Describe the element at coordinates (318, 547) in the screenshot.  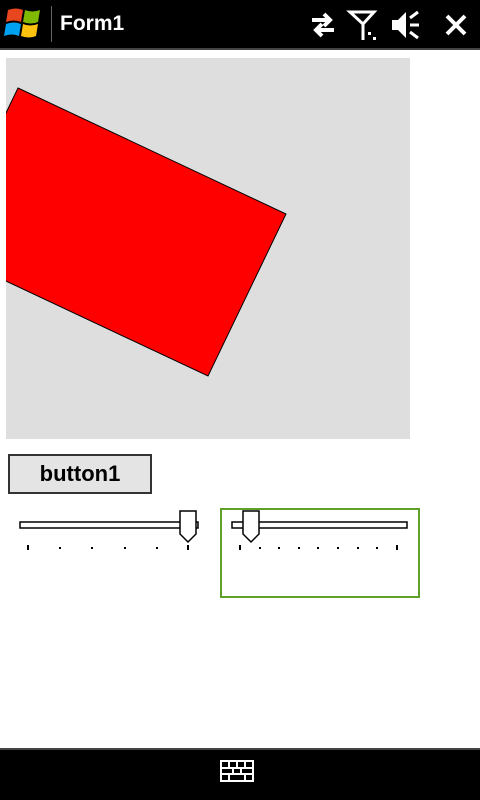
I see `trackbar-2-ticks` at that location.